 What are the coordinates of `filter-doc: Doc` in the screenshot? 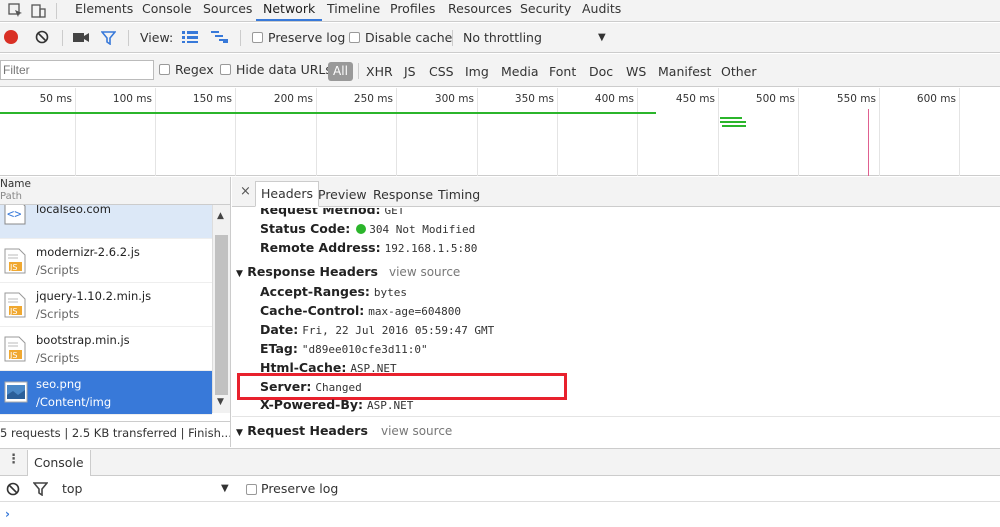 It's located at (601, 71).